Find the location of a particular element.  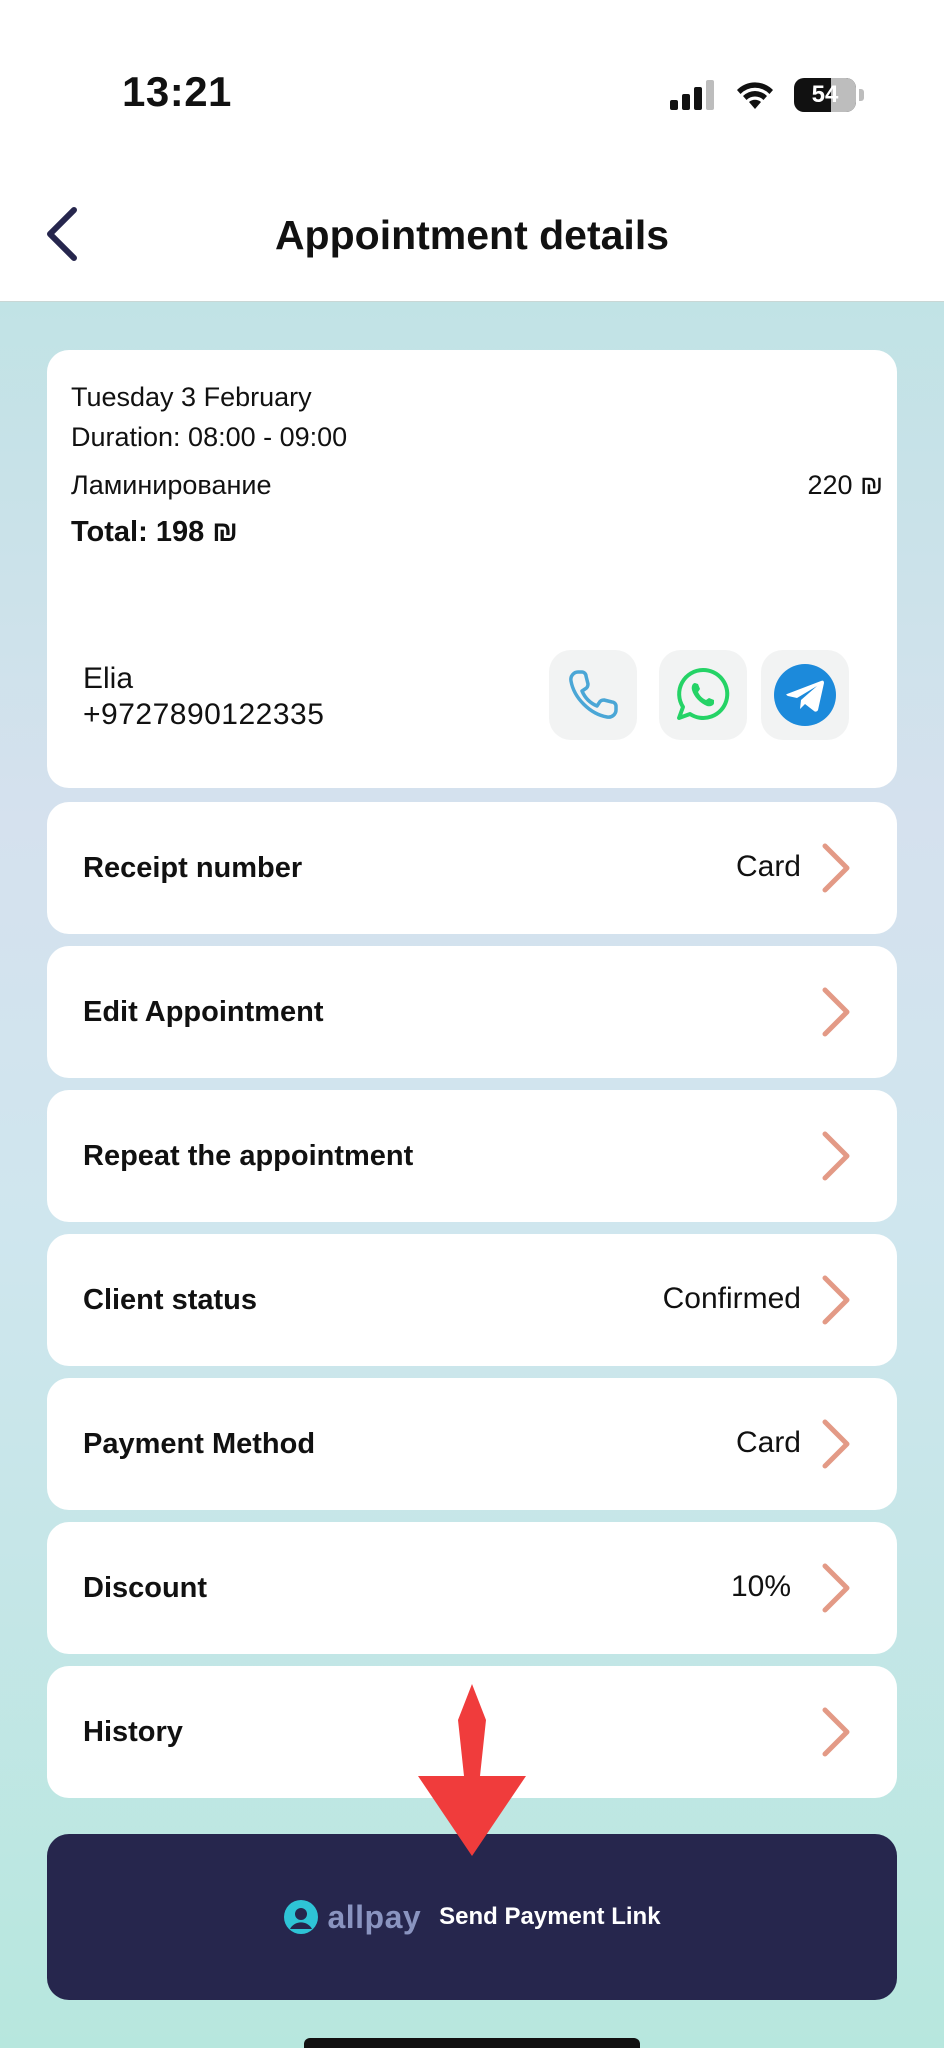

phone-icon is located at coordinates (593, 694).